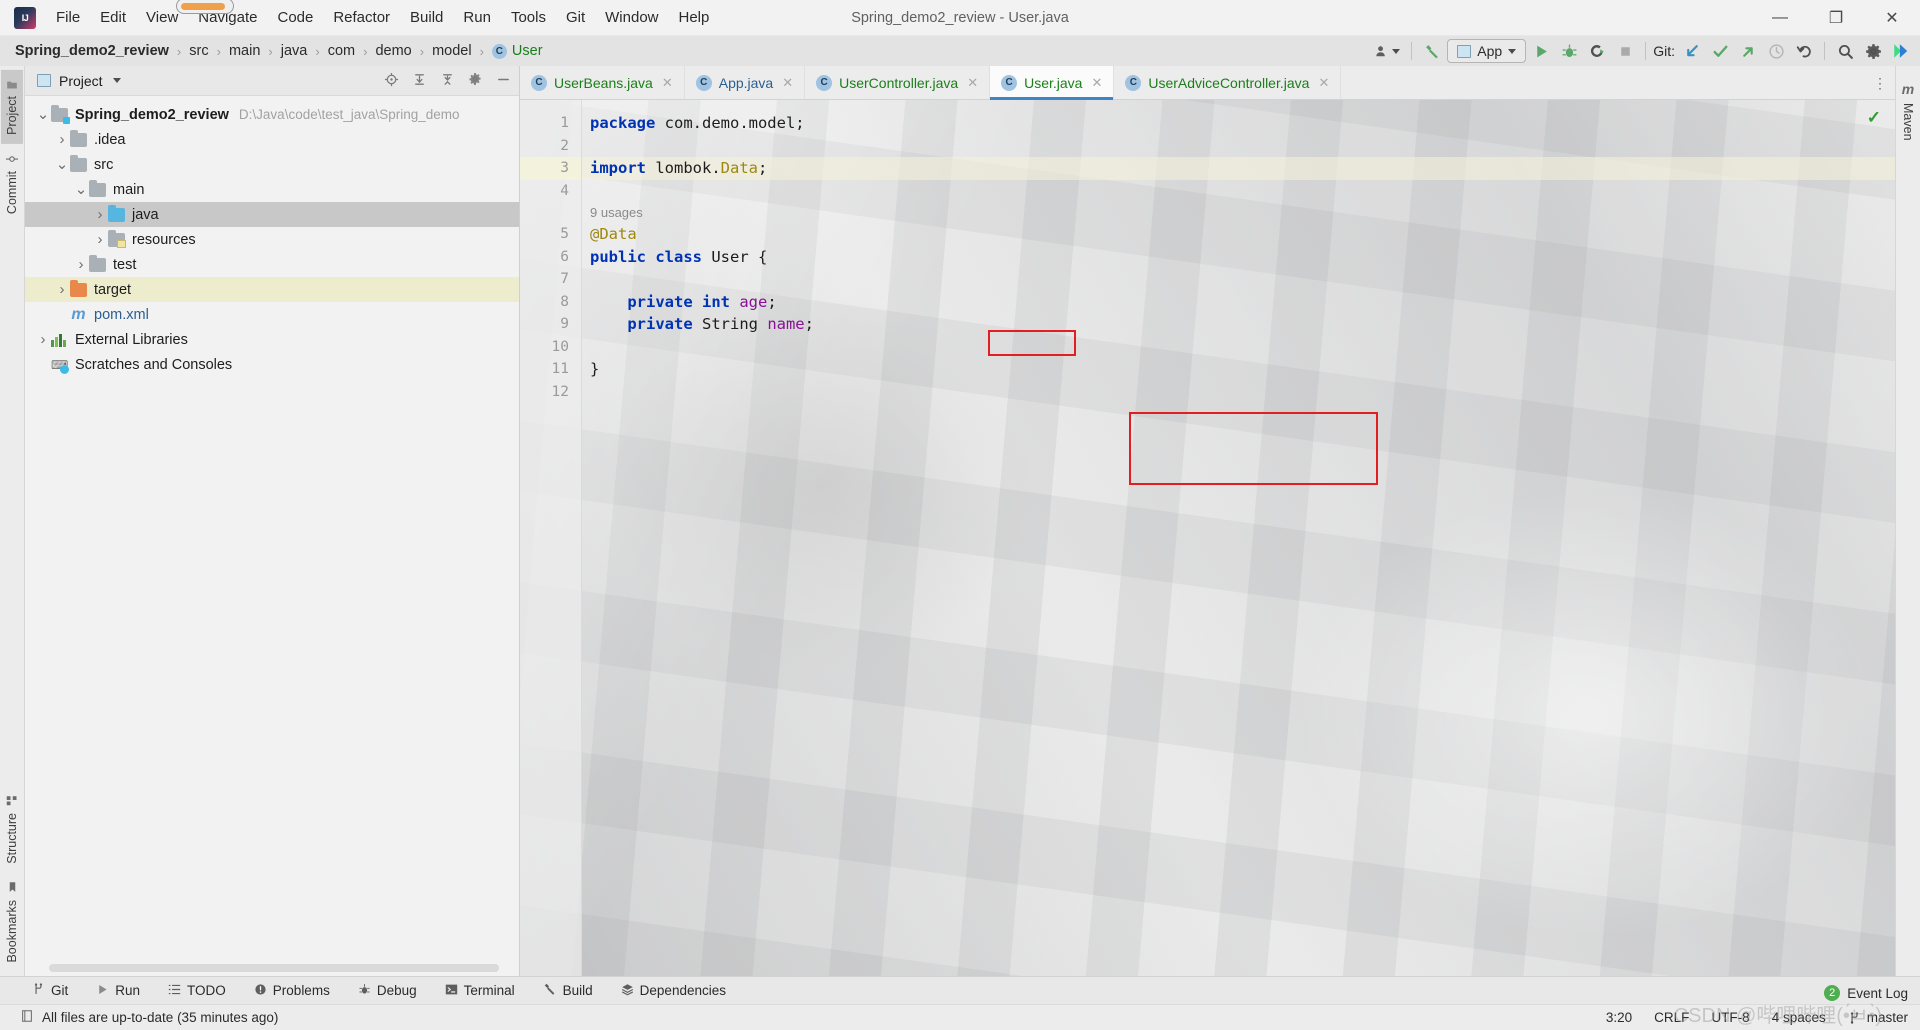 The image size is (1920, 1030). What do you see at coordinates (116, 80) in the screenshot?
I see `chevron-down-icon` at bounding box center [116, 80].